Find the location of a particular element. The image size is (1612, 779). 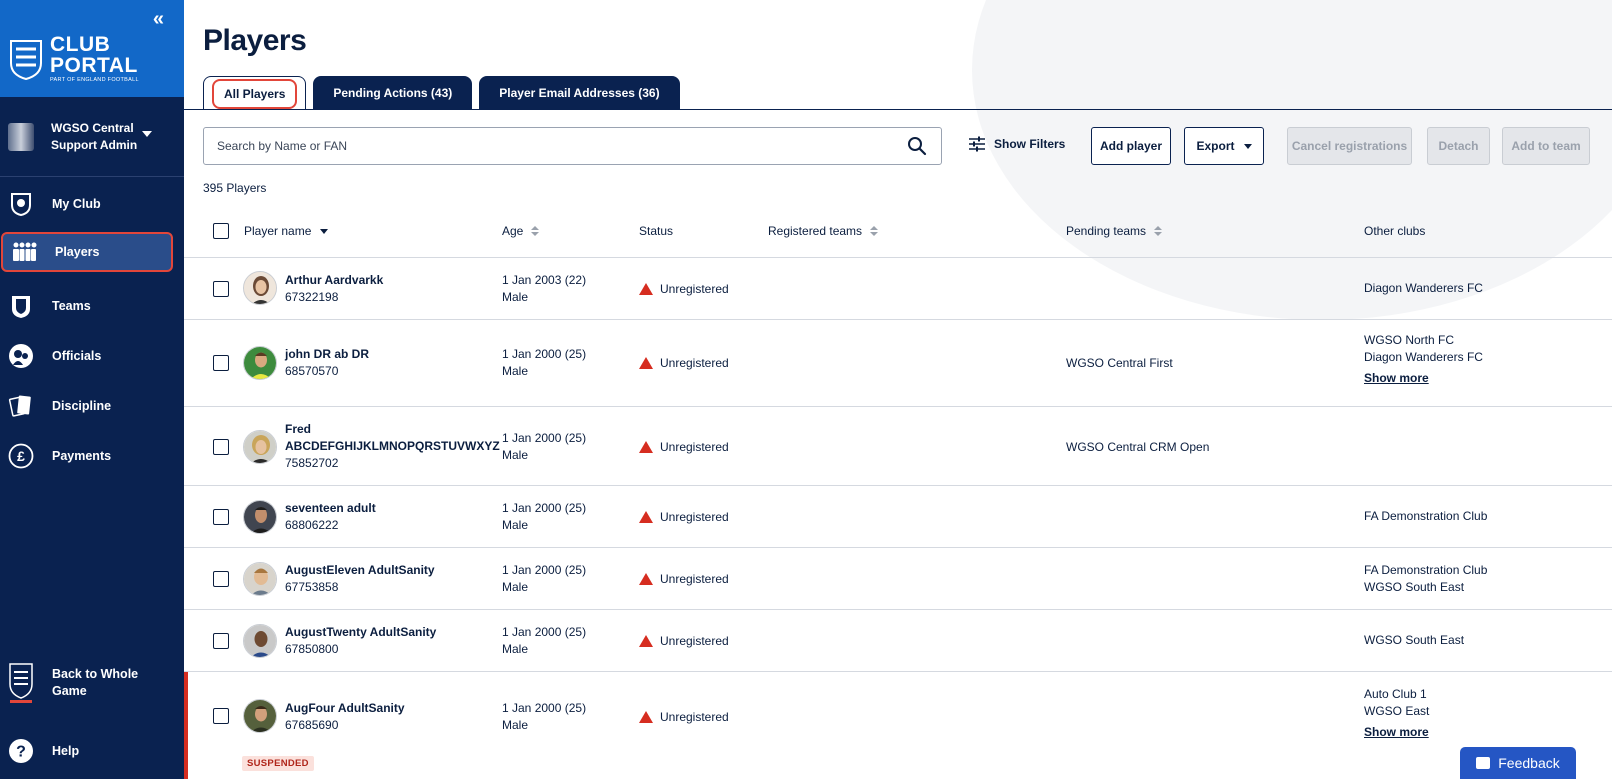

sidebar-item-teams: Teams is located at coordinates (92, 306).